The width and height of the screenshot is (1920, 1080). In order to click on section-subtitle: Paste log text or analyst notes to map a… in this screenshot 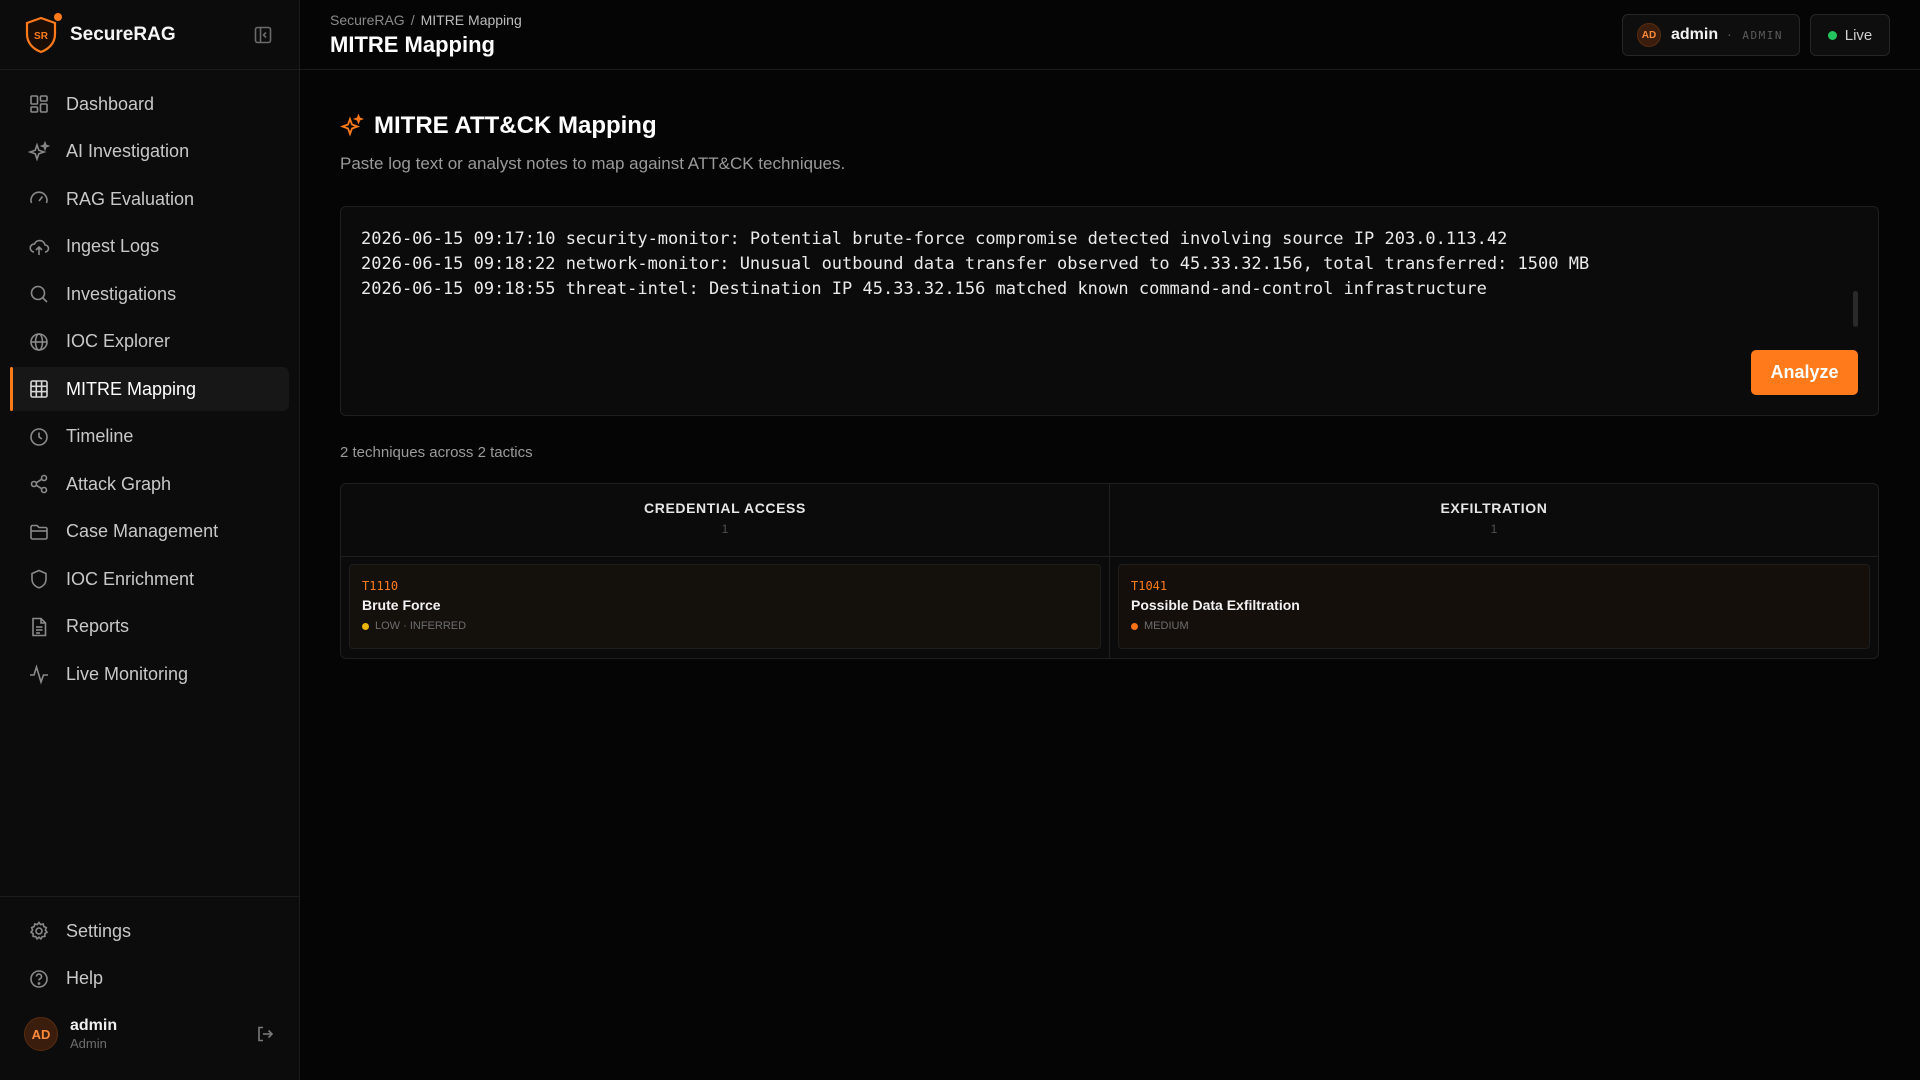, I will do `click(593, 163)`.